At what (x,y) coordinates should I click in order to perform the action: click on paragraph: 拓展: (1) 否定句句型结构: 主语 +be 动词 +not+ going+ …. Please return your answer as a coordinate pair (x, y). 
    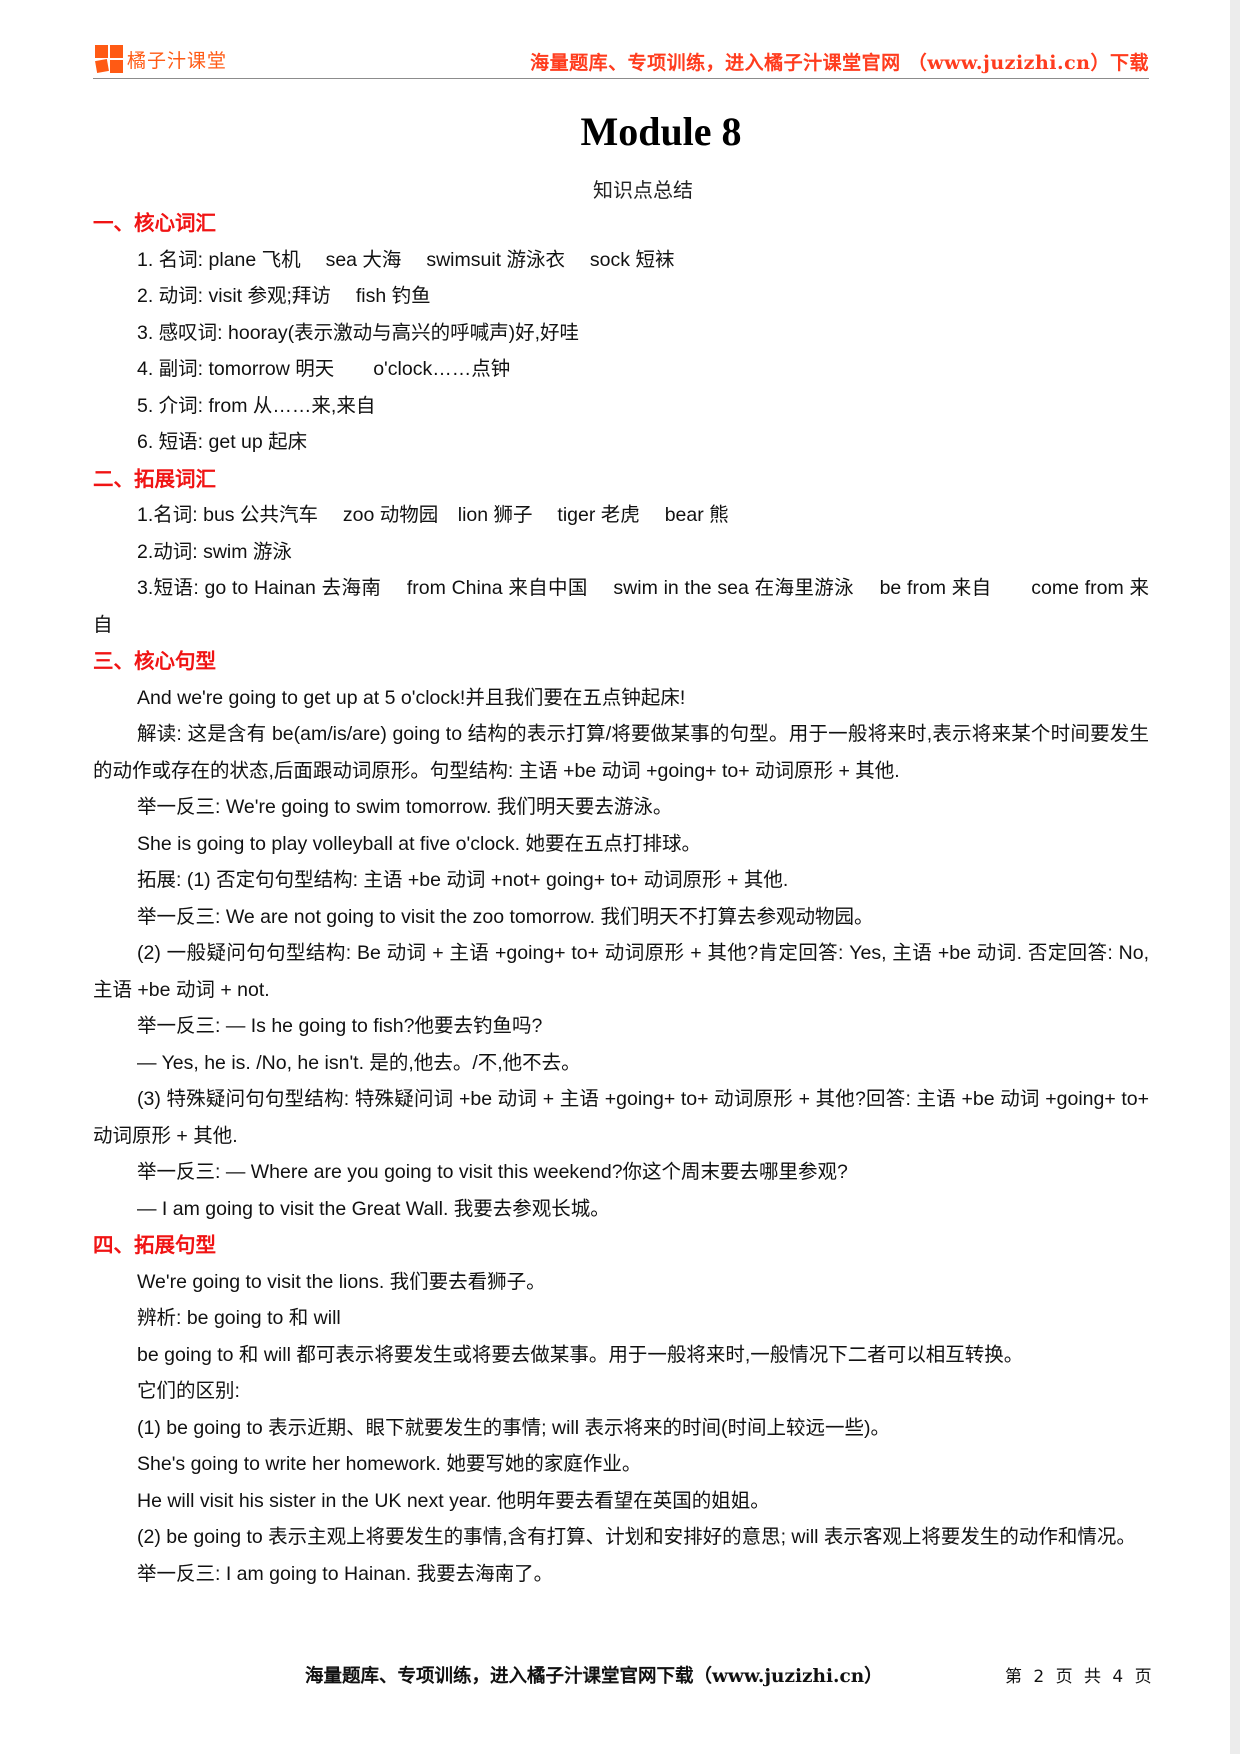
    Looking at the image, I should click on (463, 880).